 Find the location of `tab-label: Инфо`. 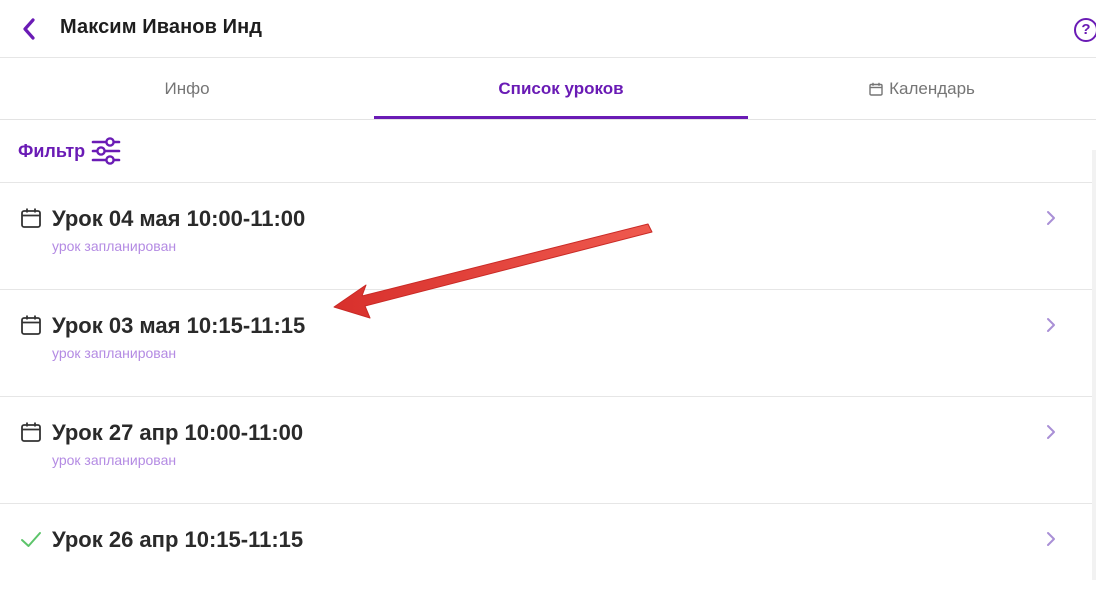

tab-label: Инфо is located at coordinates (187, 88).